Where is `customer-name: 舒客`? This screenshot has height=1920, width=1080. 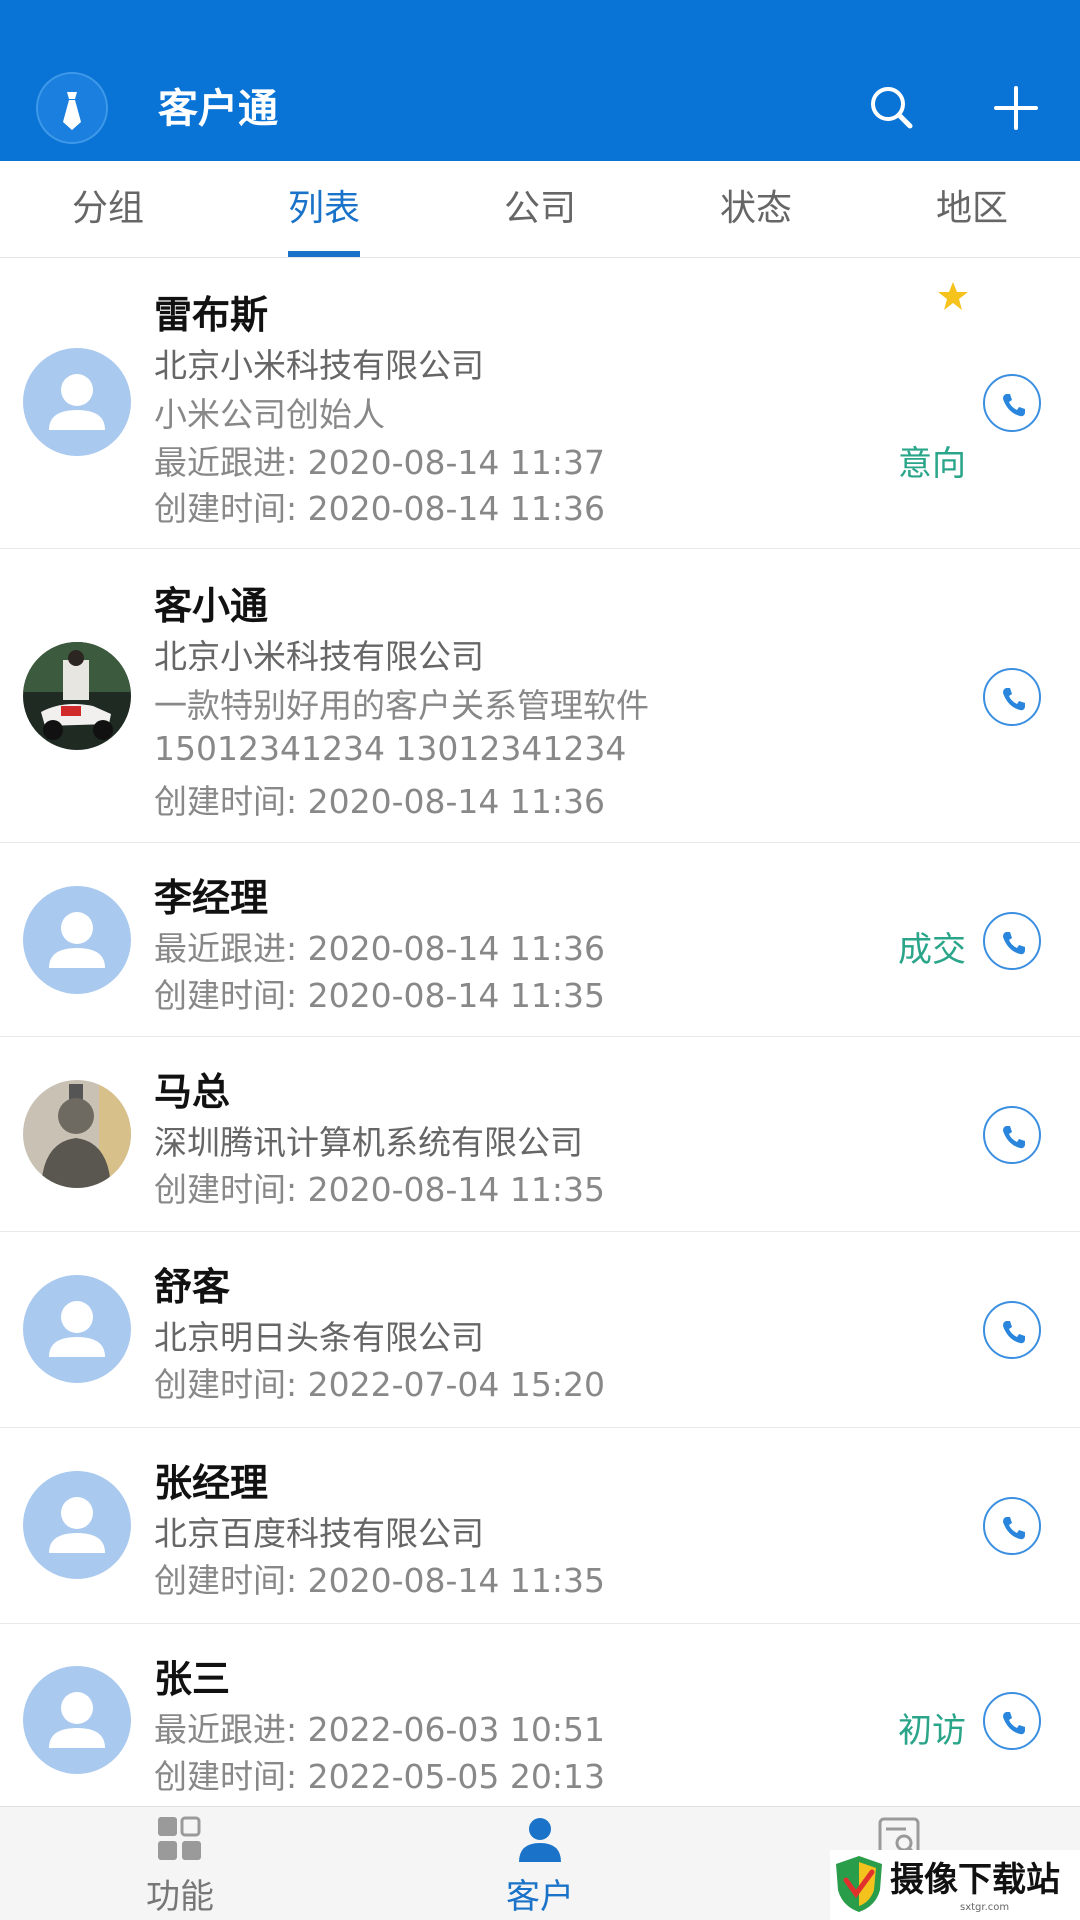
customer-name: 舒客 is located at coordinates (192, 1287).